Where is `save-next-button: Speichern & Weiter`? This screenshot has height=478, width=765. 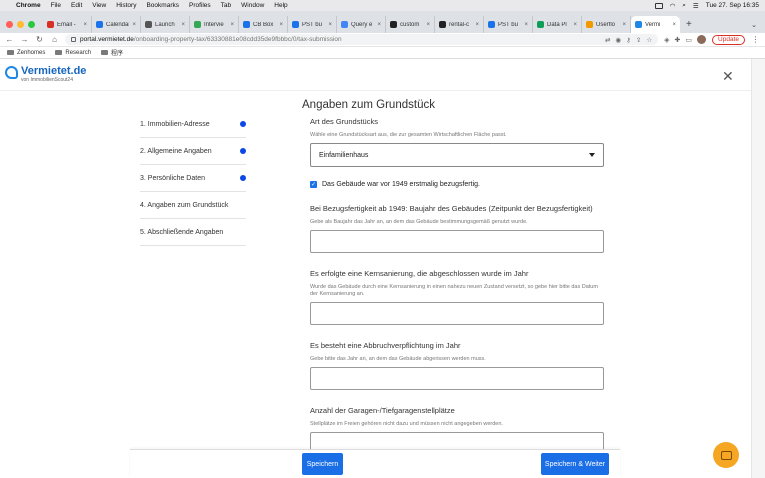
save-next-button: Speichern & Weiter is located at coordinates (575, 464).